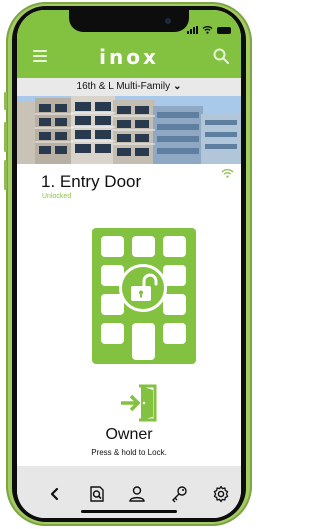  I want to click on search-log-icon, so click(97, 494).